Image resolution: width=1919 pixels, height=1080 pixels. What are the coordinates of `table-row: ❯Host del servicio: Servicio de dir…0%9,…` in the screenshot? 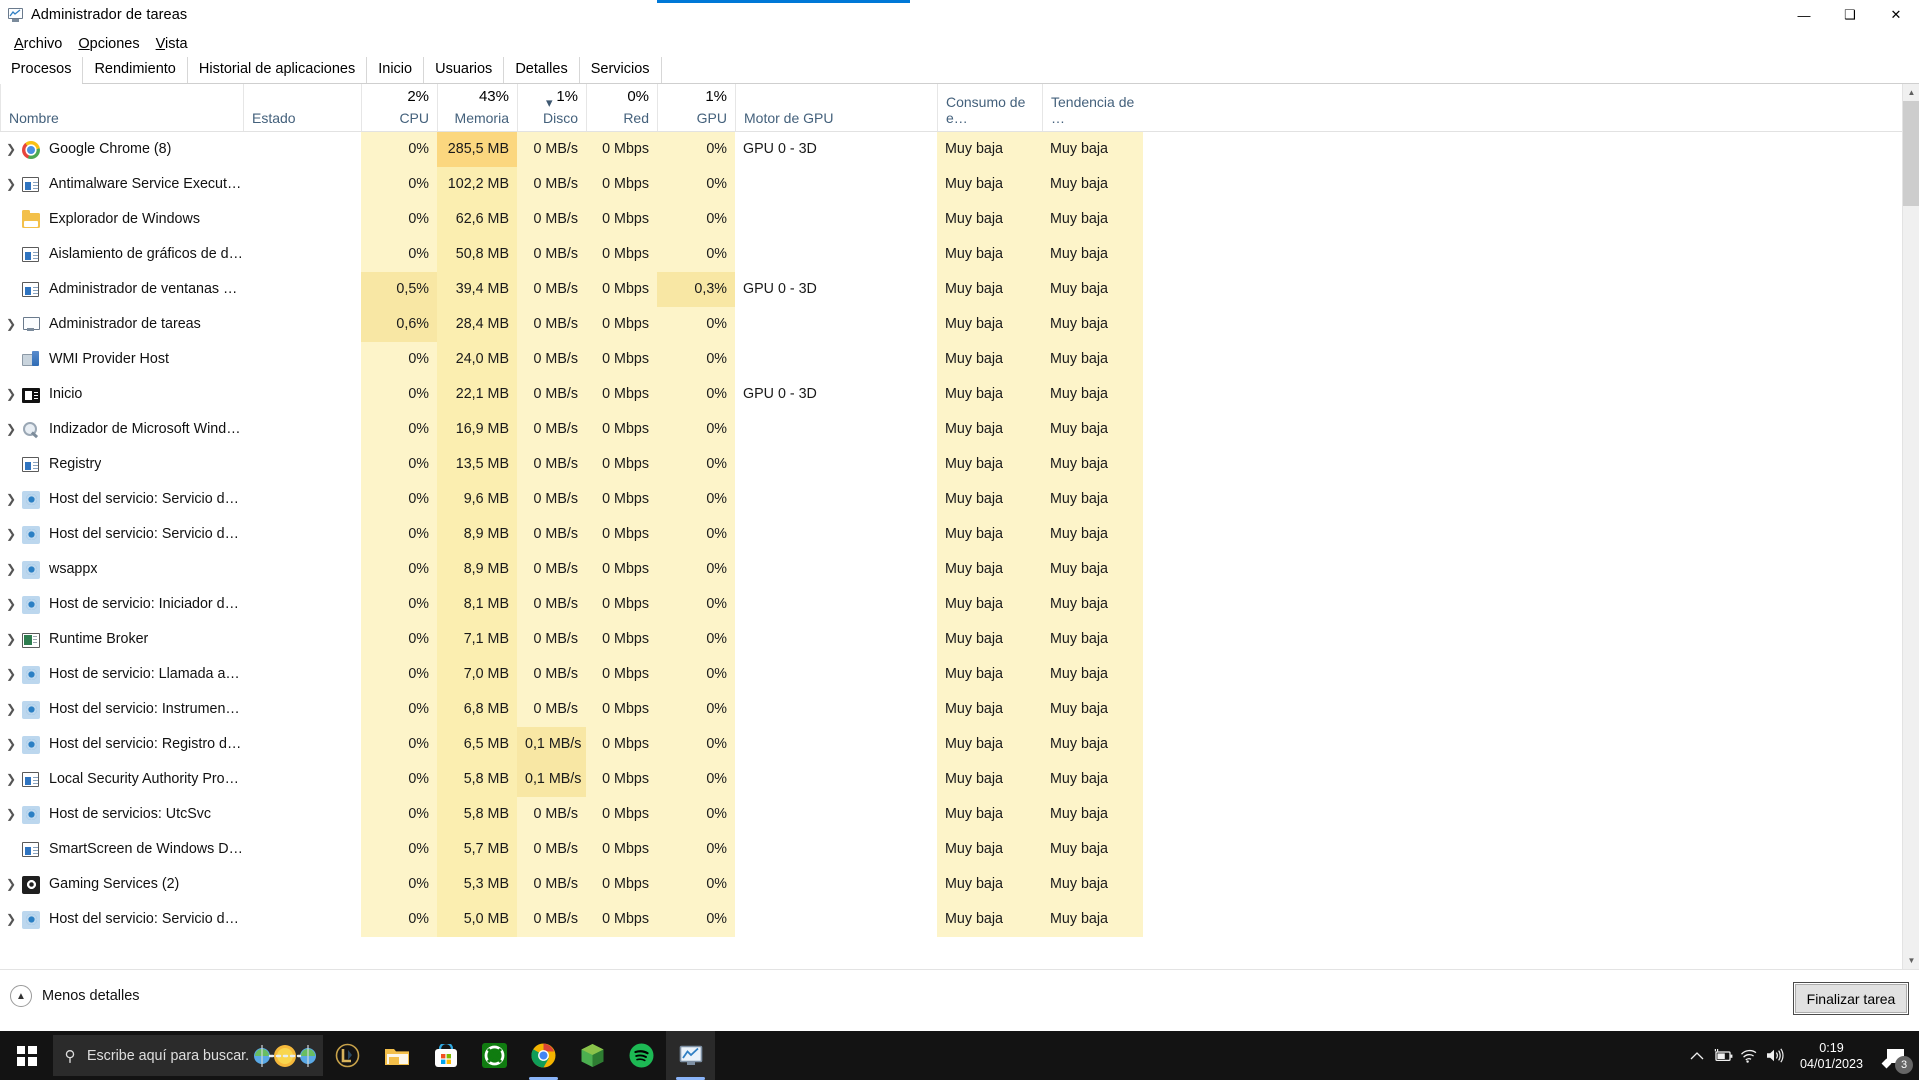 It's located at (959, 499).